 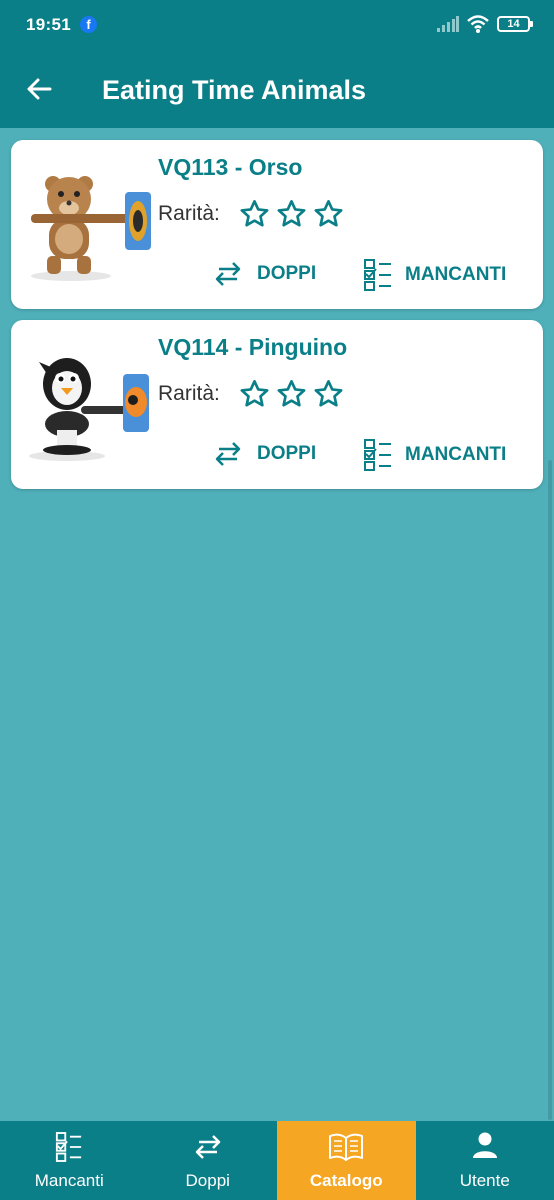 I want to click on figure-title: VQ113 - Orso, so click(x=230, y=167).